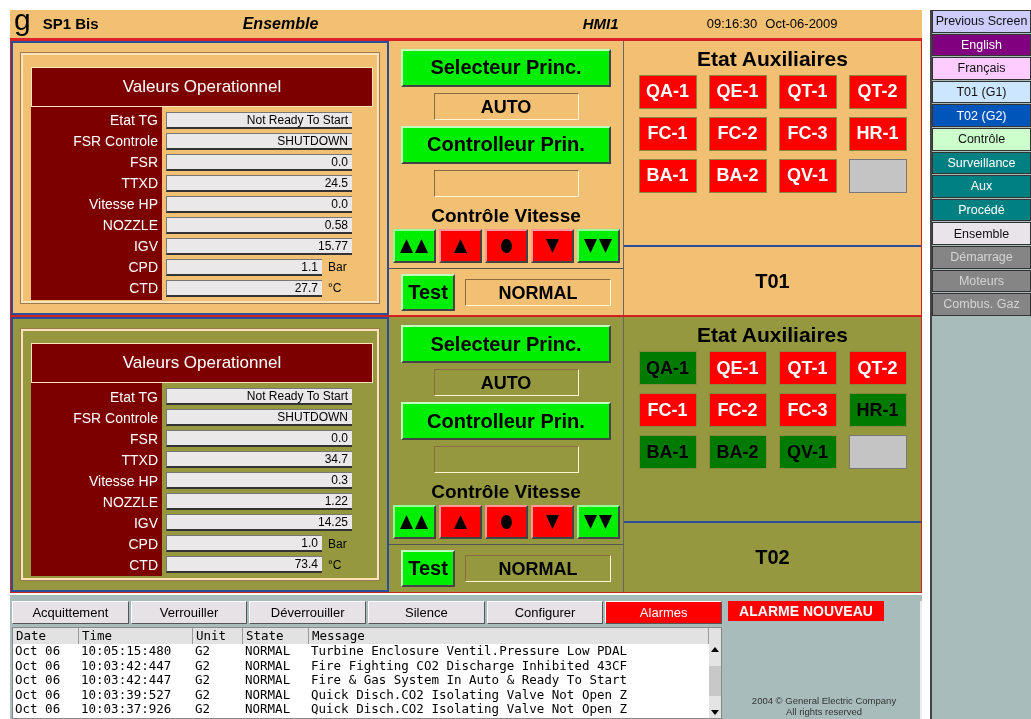  What do you see at coordinates (144, 439) in the screenshot?
I see `value-label: FSR` at bounding box center [144, 439].